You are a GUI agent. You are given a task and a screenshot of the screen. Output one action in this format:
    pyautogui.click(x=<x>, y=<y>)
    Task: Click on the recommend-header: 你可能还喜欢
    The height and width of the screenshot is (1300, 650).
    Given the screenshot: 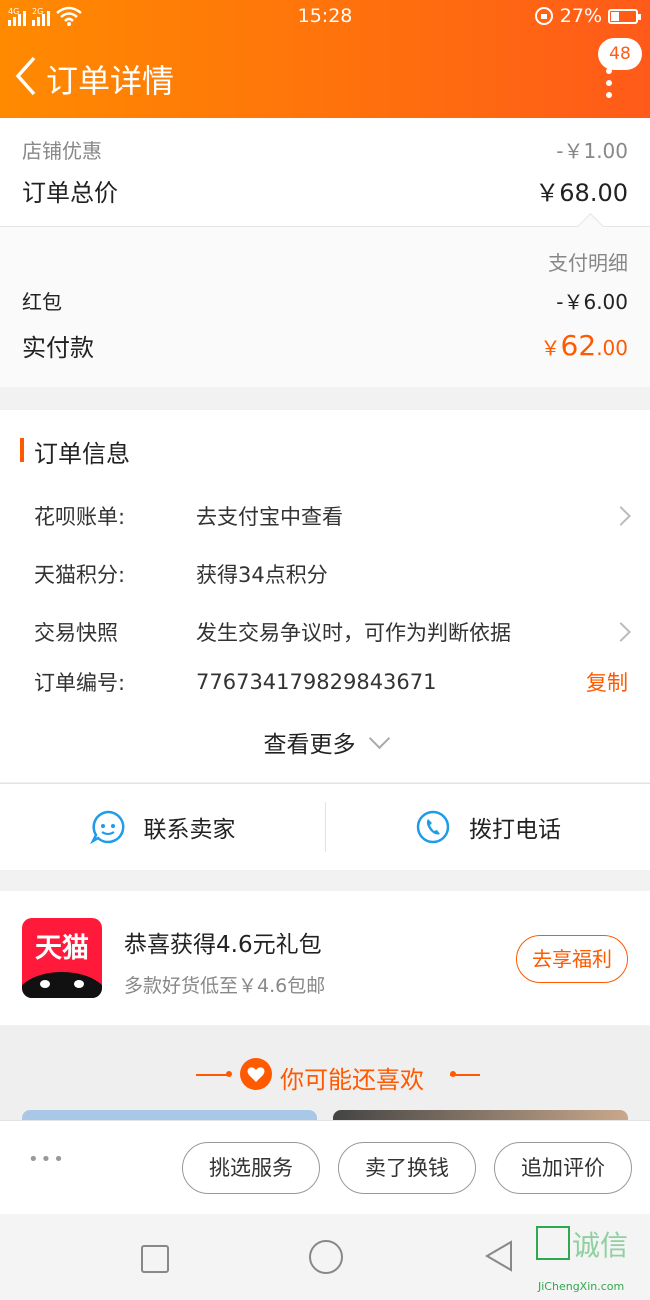 What is the action you would take?
    pyautogui.click(x=325, y=1075)
    